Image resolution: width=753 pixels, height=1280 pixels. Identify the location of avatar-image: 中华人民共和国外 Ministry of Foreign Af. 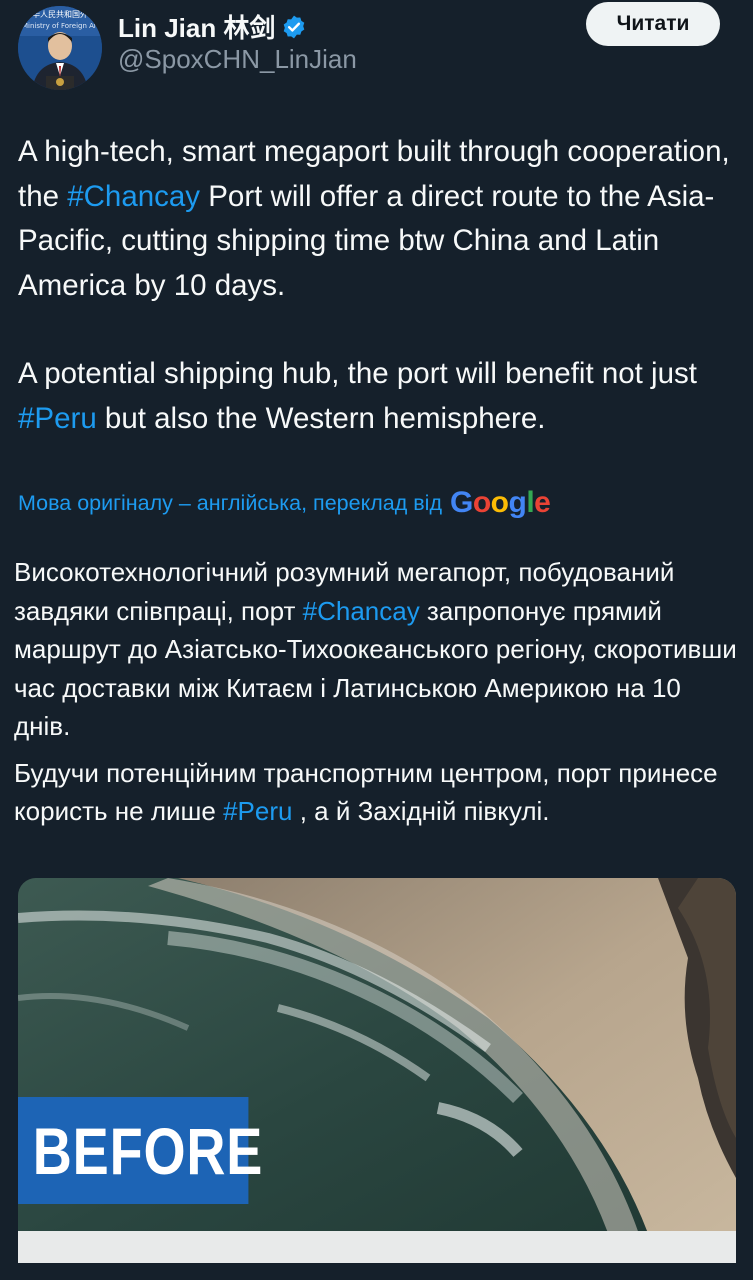
(60, 48).